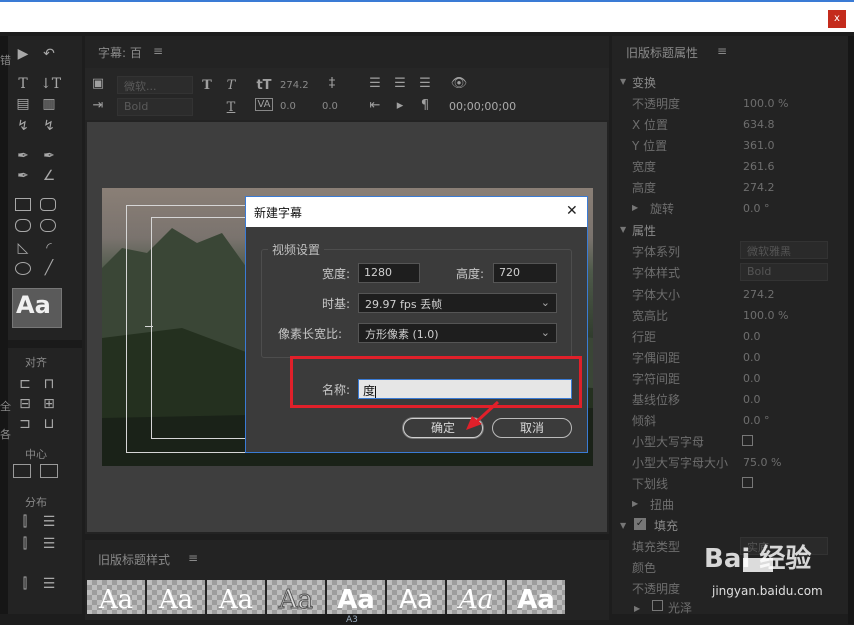 This screenshot has width=854, height=625. Describe the element at coordinates (49, 471) in the screenshot. I see `center-vertical-icon` at that location.